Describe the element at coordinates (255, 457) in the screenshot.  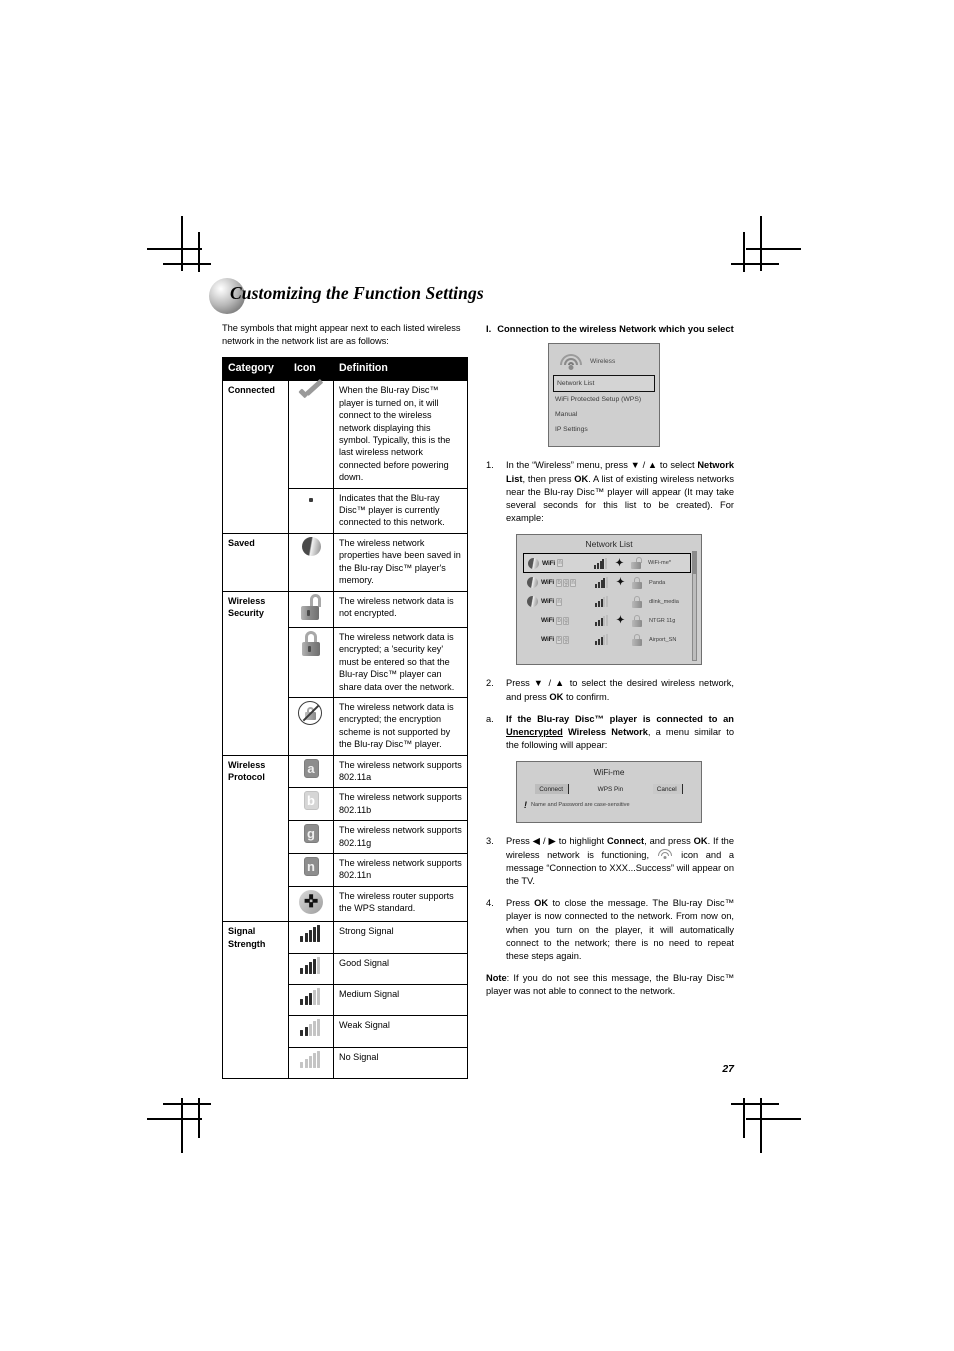
I see `row-category: Connected` at that location.